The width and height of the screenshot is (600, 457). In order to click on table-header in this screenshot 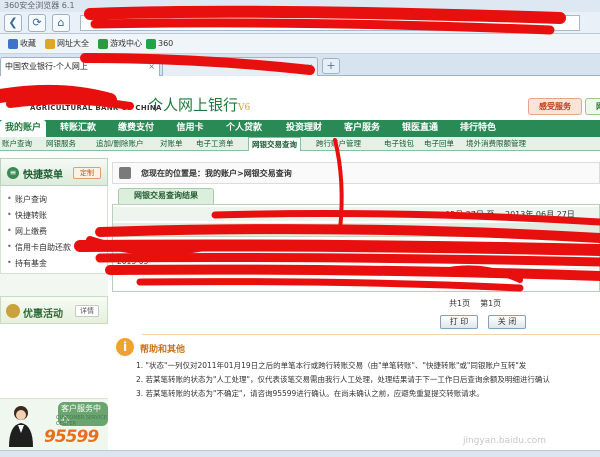, I will do `click(356, 230)`.